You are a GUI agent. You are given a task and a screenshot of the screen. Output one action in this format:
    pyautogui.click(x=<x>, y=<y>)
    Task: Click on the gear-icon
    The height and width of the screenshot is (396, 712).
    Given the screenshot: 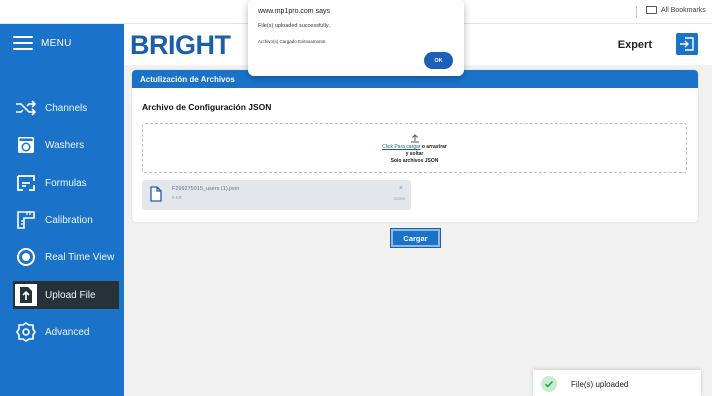 What is the action you would take?
    pyautogui.click(x=26, y=332)
    